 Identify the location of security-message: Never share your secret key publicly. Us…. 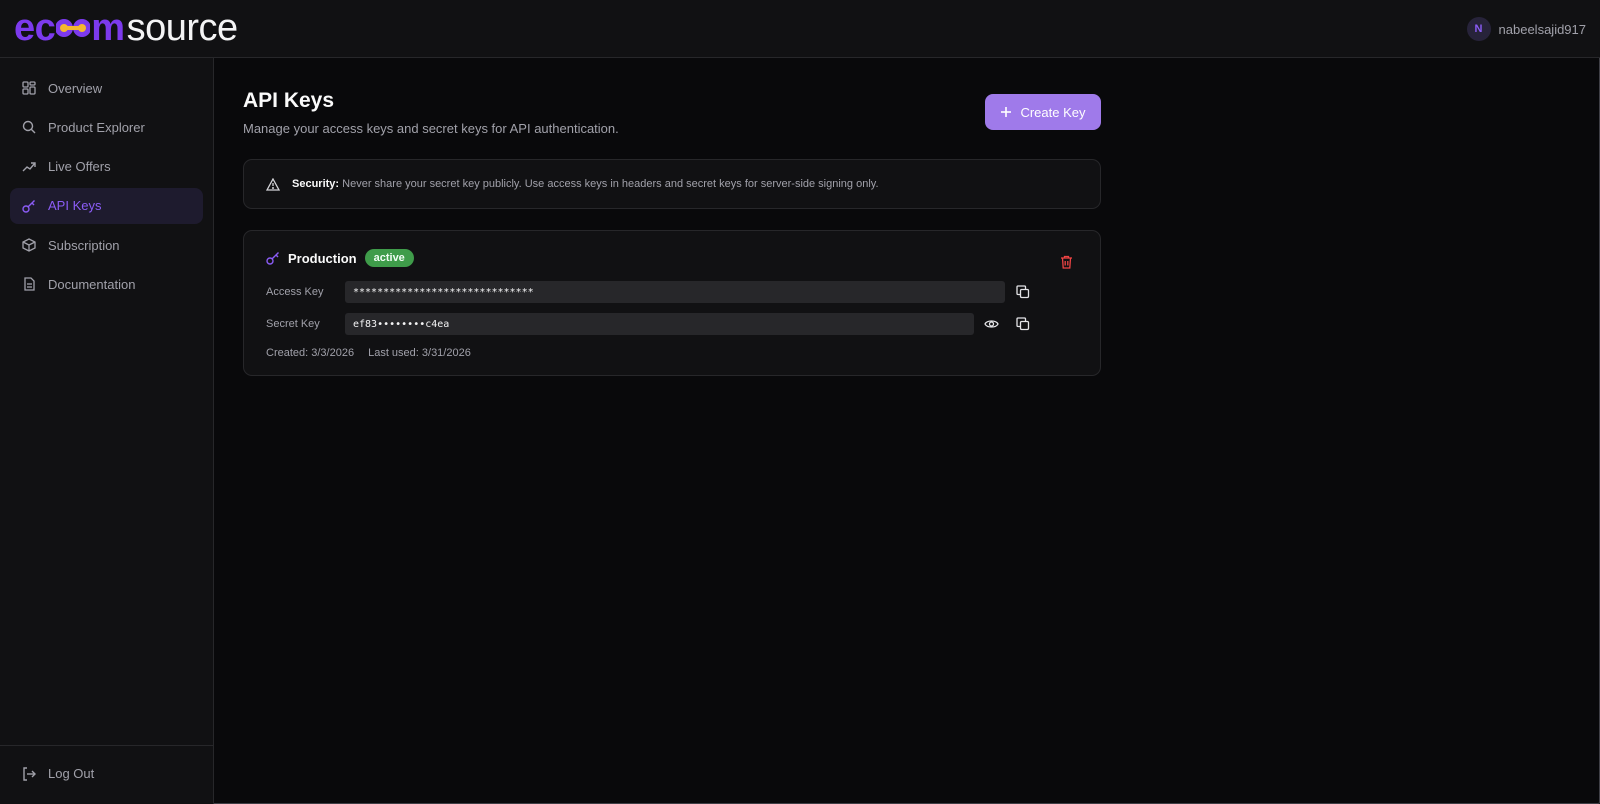
(610, 184).